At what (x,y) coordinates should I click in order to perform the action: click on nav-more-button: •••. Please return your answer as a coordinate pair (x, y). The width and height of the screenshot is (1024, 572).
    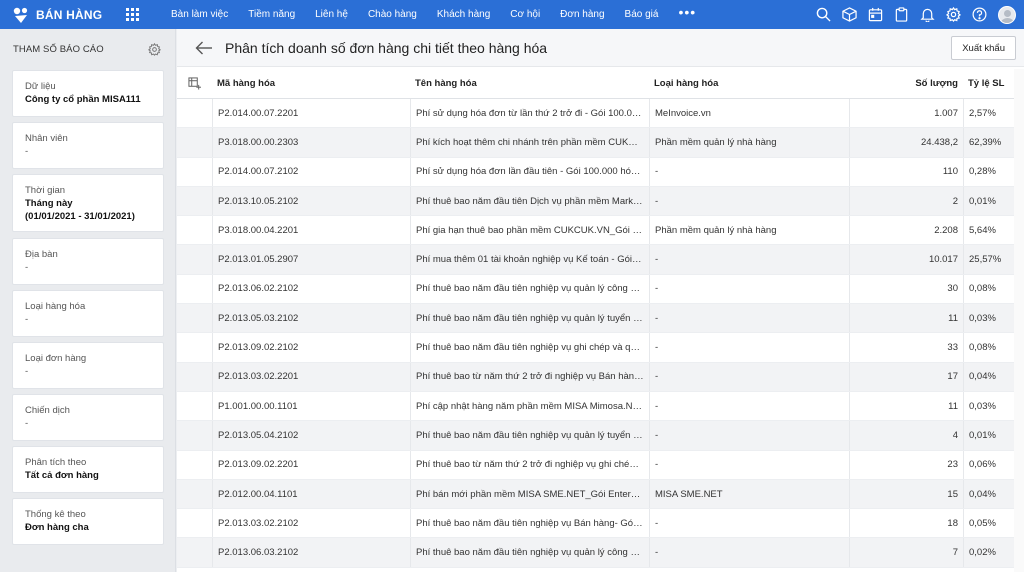
    Looking at the image, I should click on (687, 12).